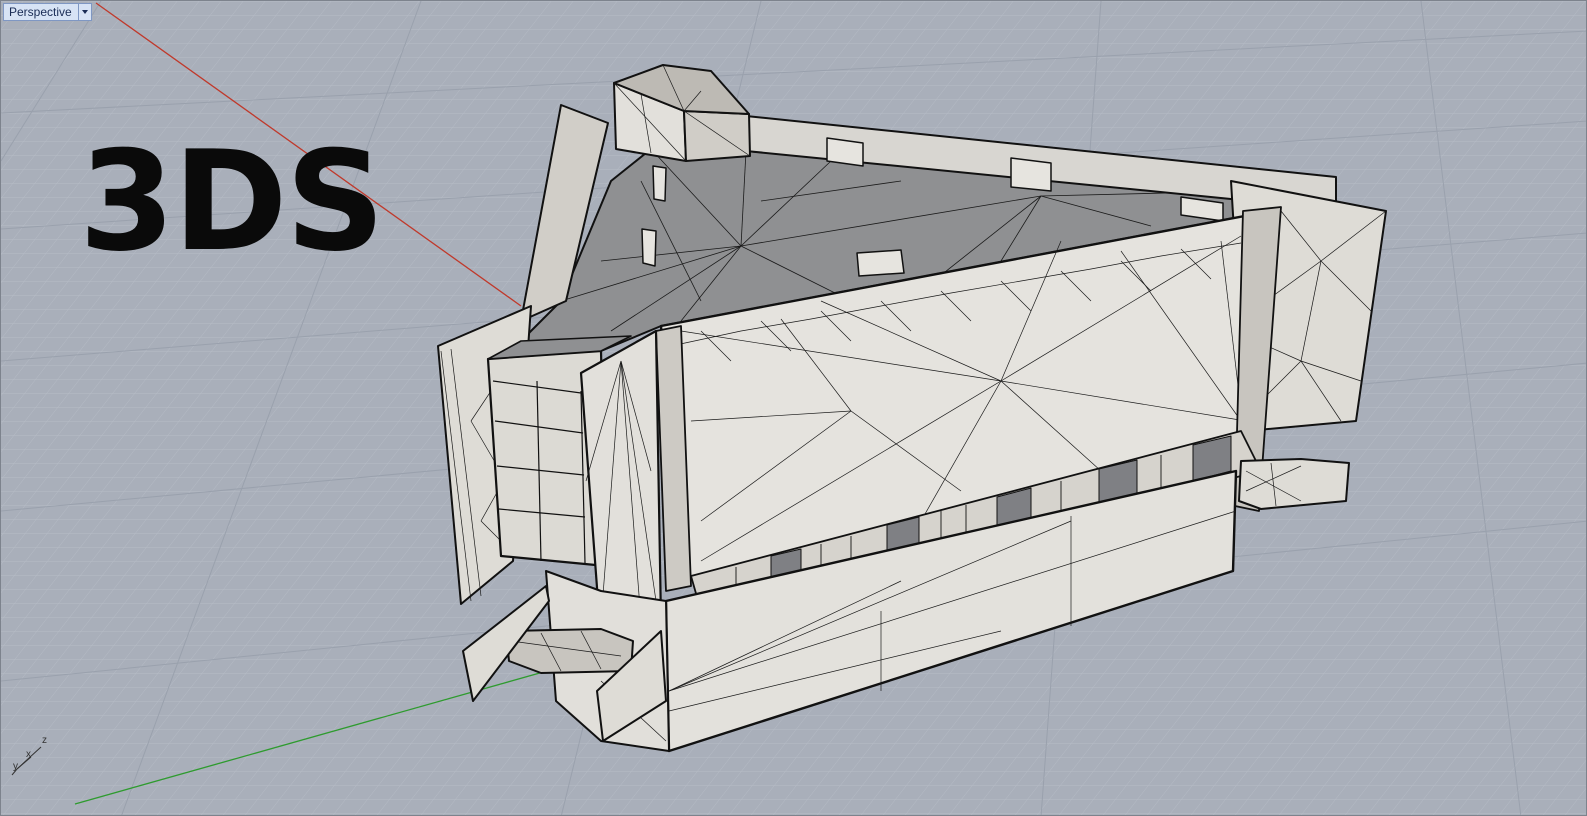 The width and height of the screenshot is (1587, 816). Describe the element at coordinates (44, 740) in the screenshot. I see `axis-label-z: z` at that location.